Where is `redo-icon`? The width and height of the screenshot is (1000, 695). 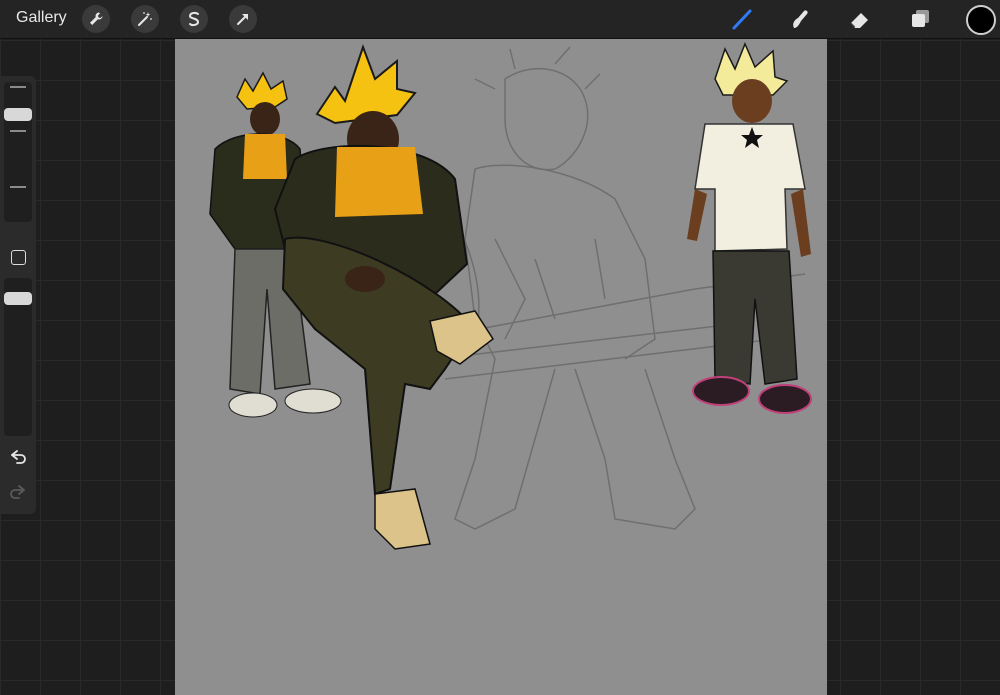 redo-icon is located at coordinates (18, 492).